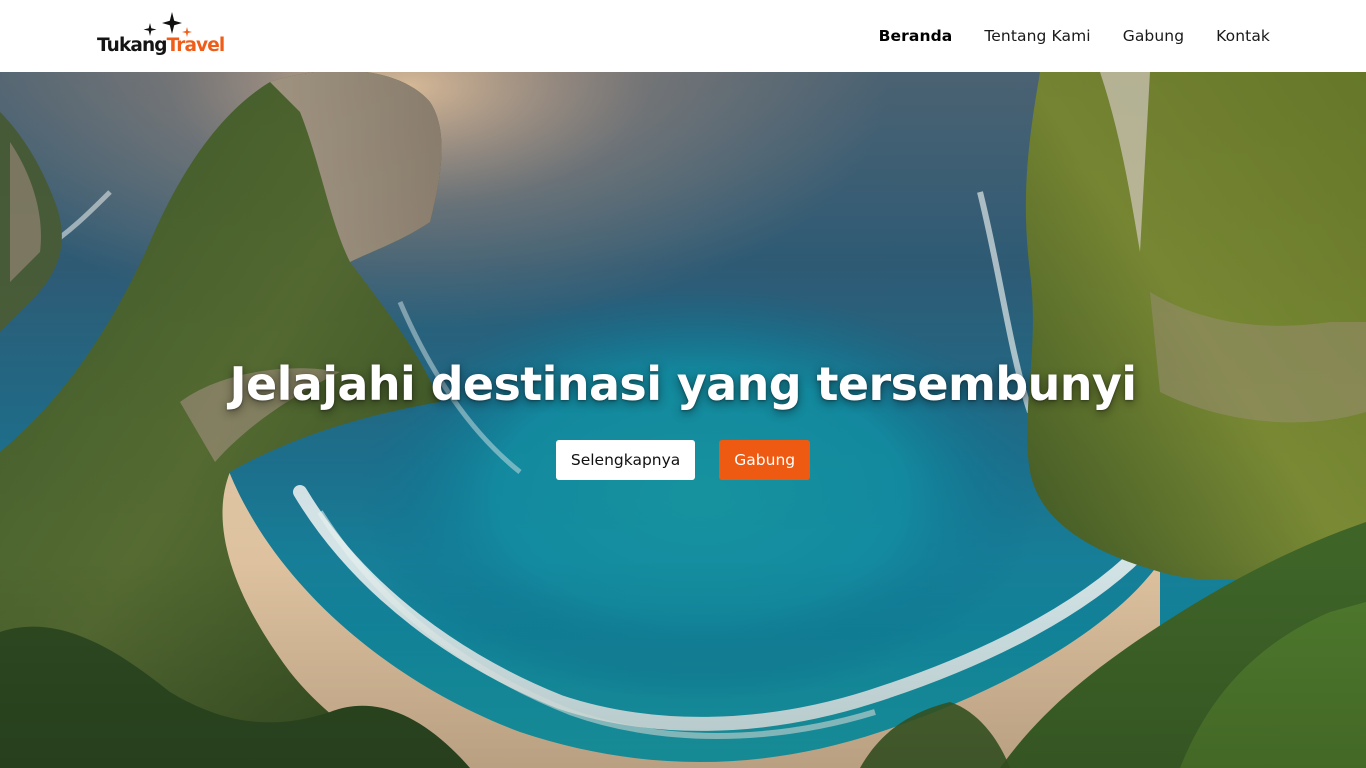 The width and height of the screenshot is (1366, 768). What do you see at coordinates (1153, 36) in the screenshot?
I see `nav-link-gabung: Gabung` at bounding box center [1153, 36].